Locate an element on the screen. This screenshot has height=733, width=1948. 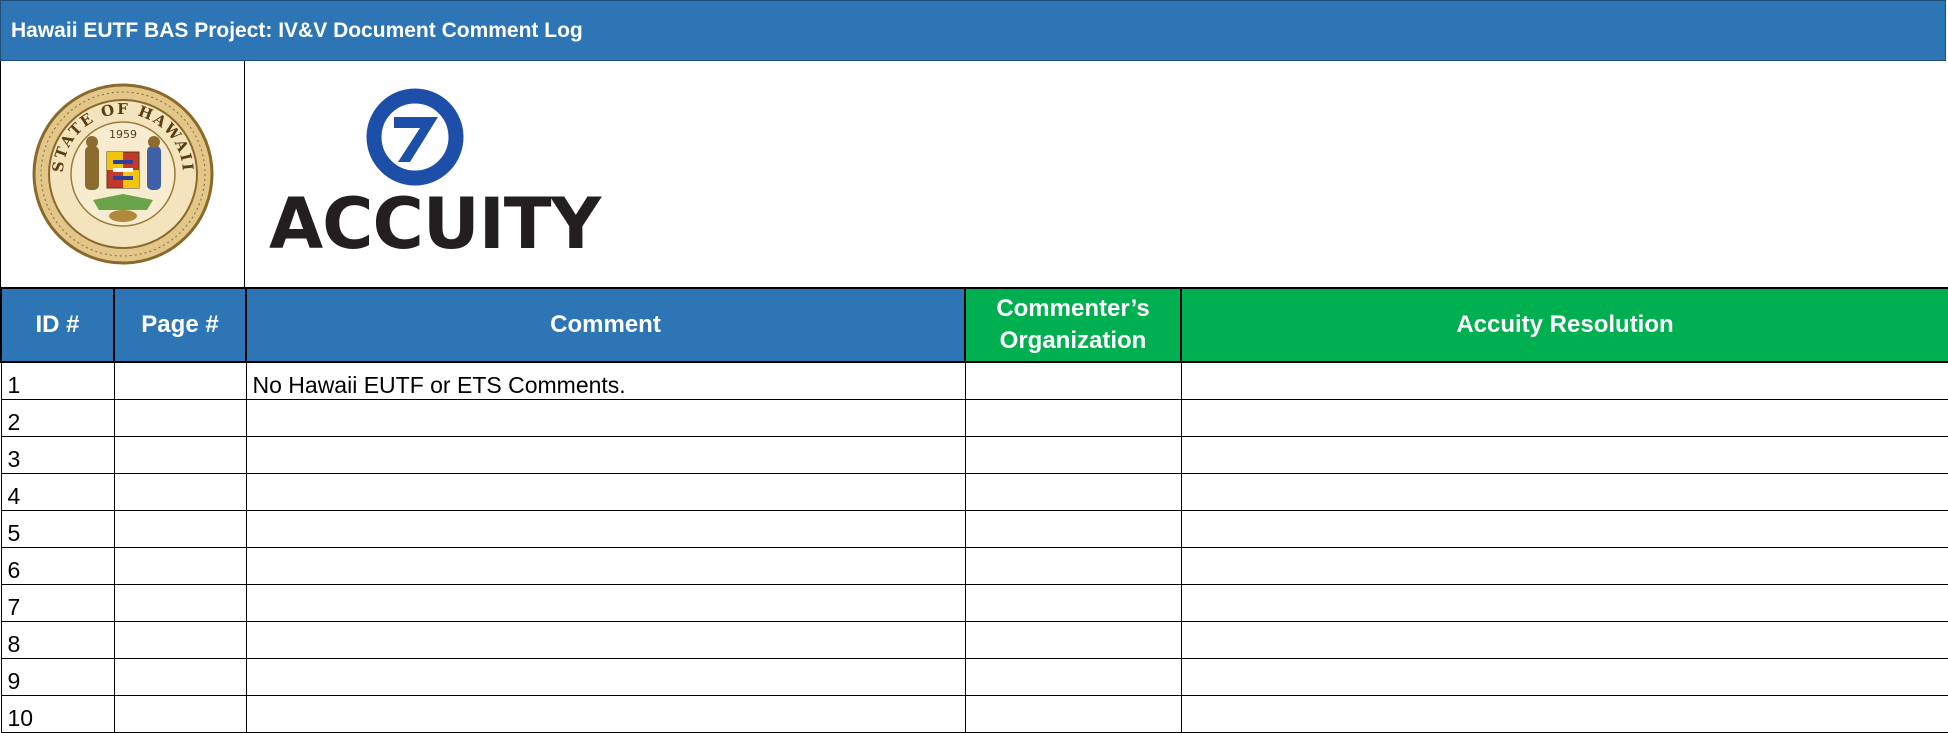
id-cell: 7 is located at coordinates (57, 603).